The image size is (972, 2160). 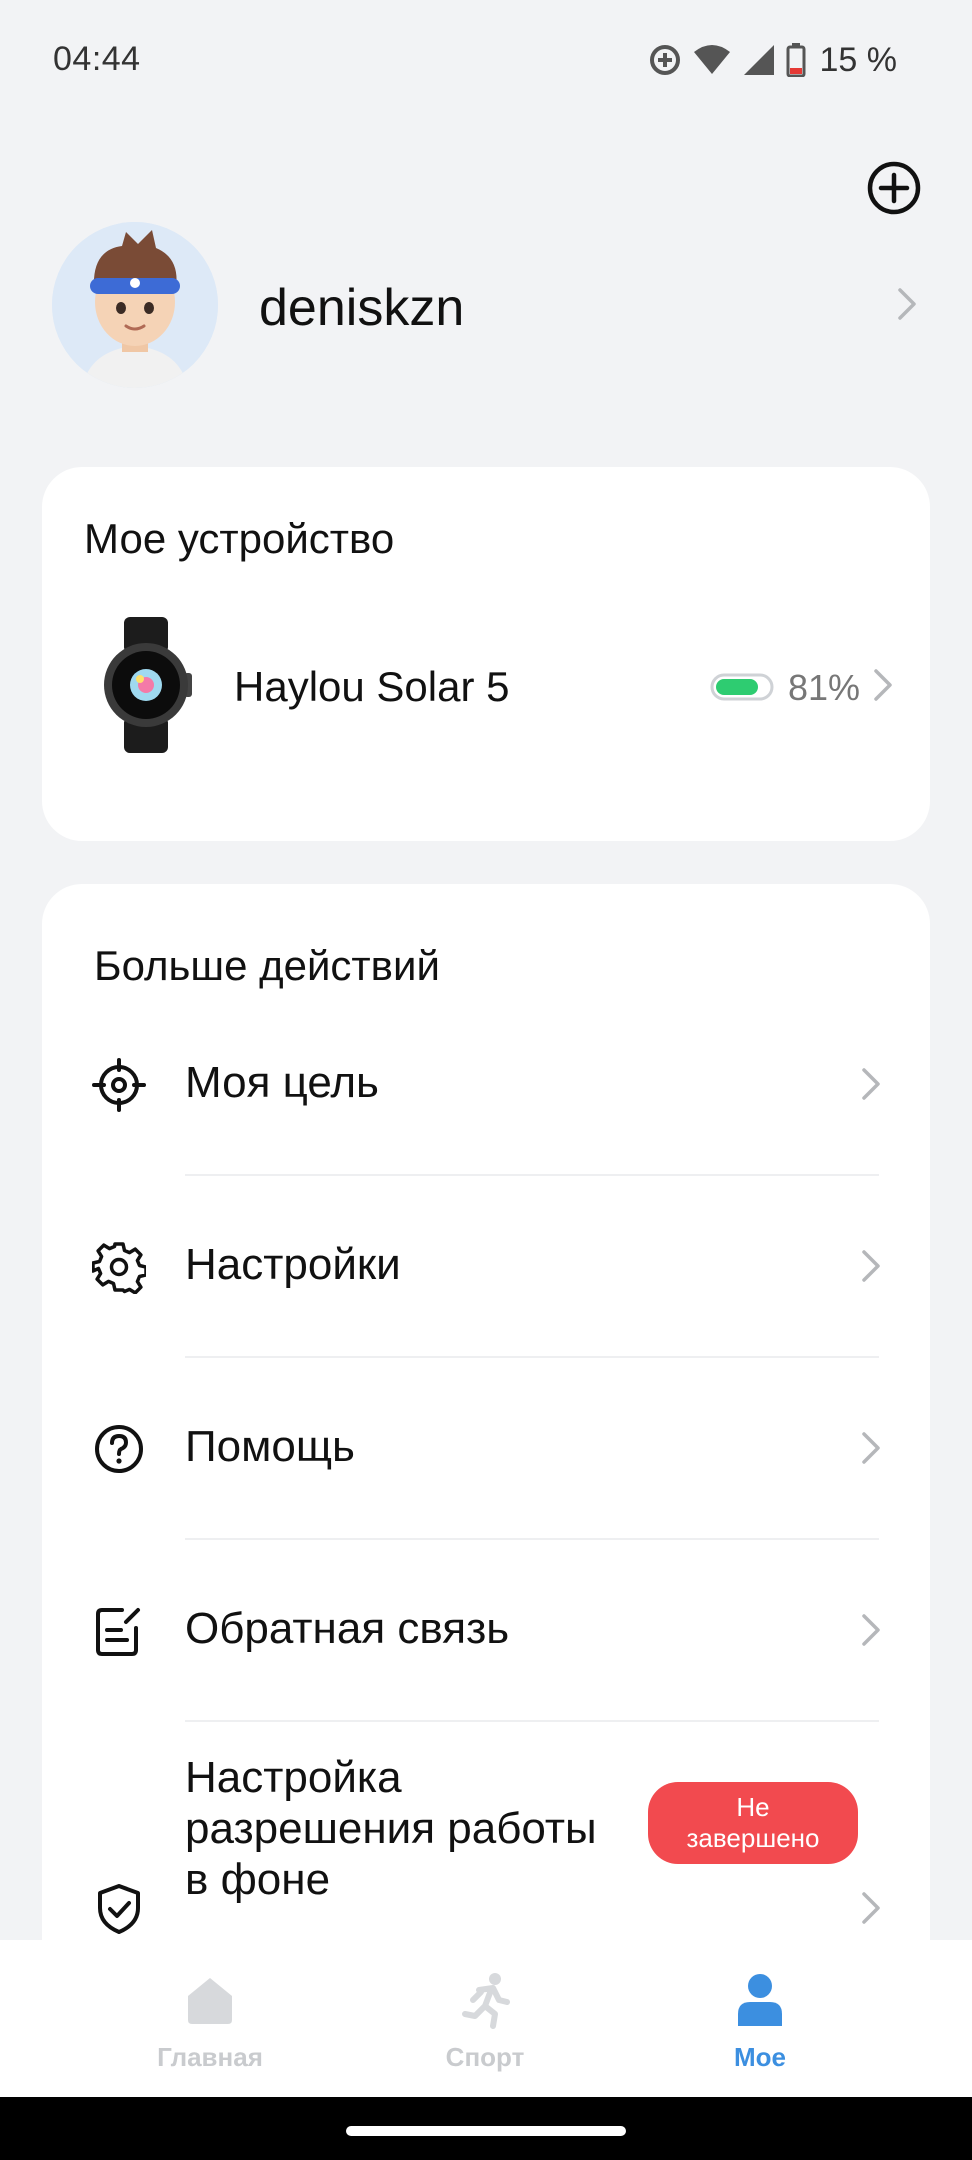 What do you see at coordinates (664, 60) in the screenshot?
I see `sync-icon` at bounding box center [664, 60].